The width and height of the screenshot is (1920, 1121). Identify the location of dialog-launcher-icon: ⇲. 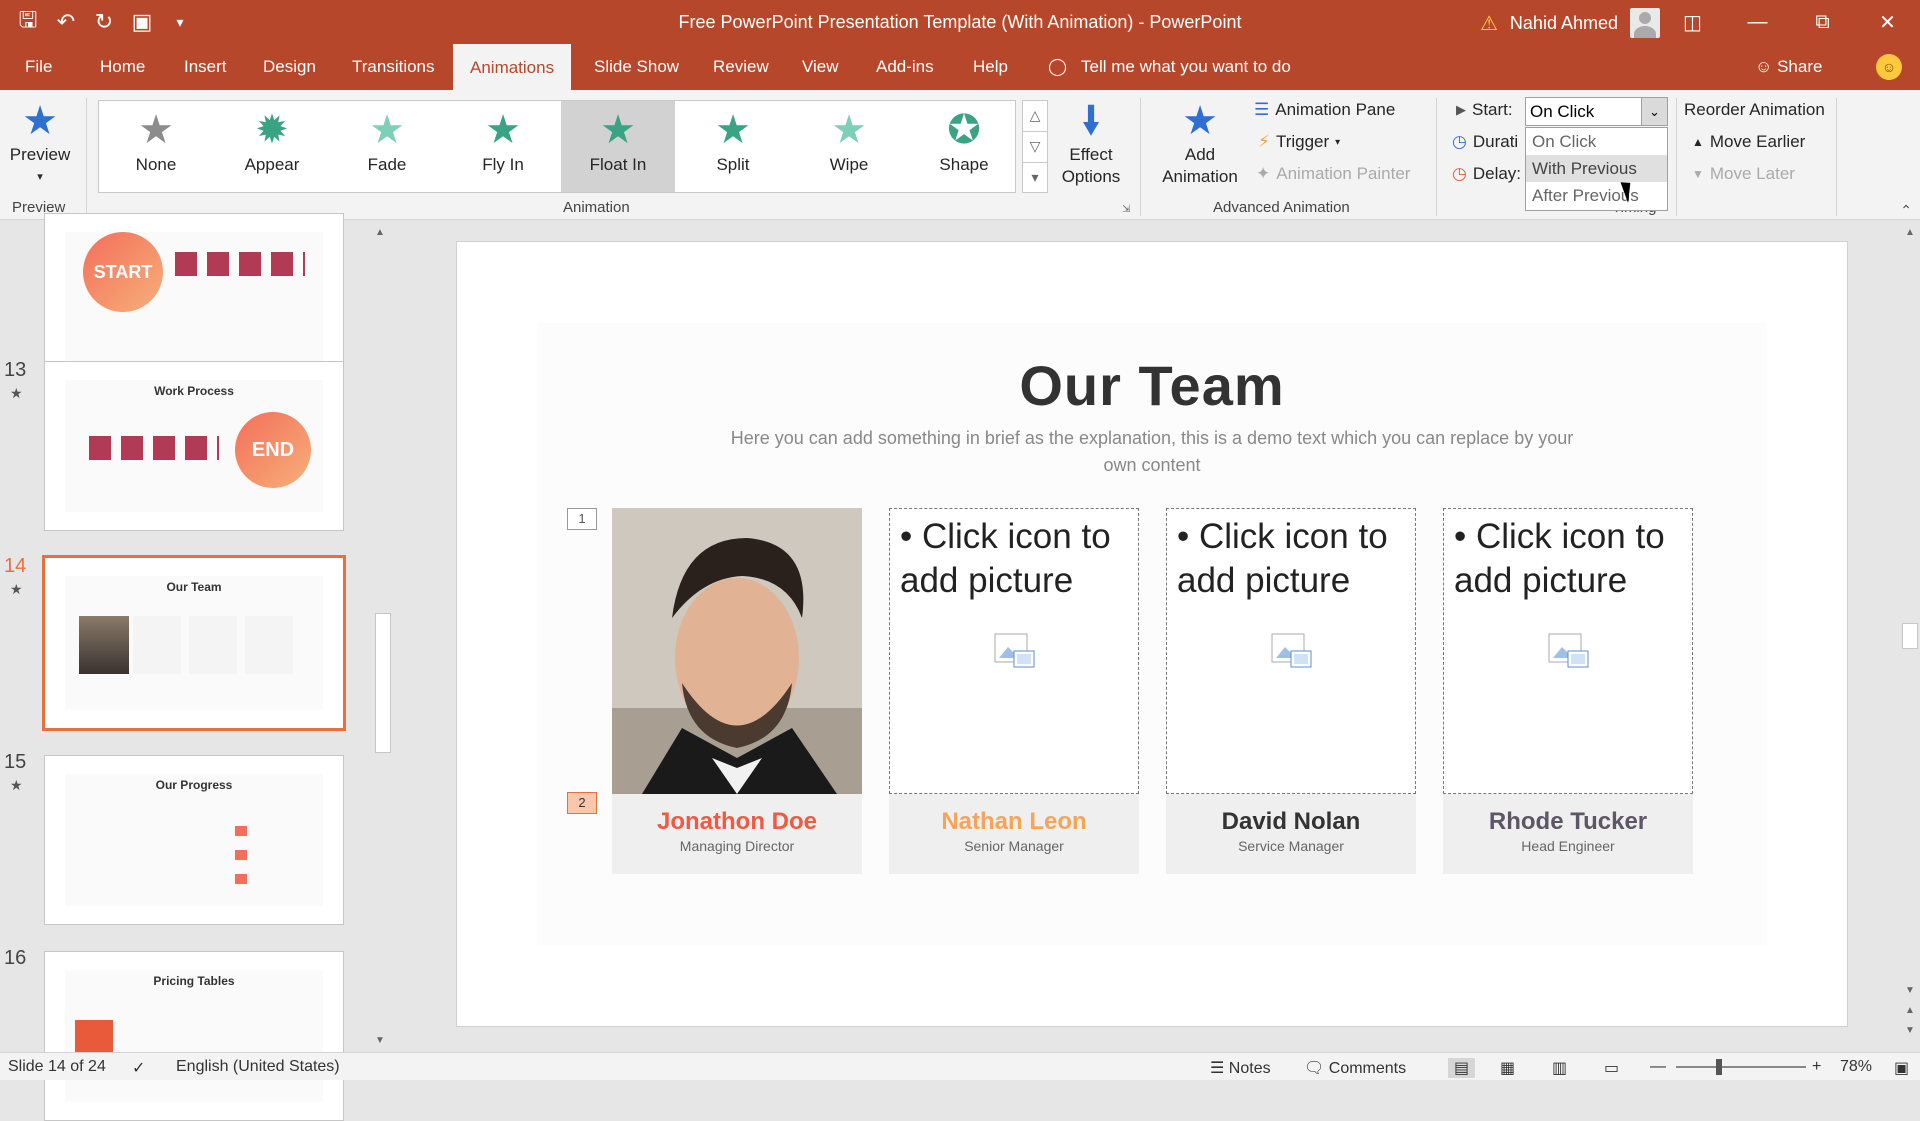
(1126, 209).